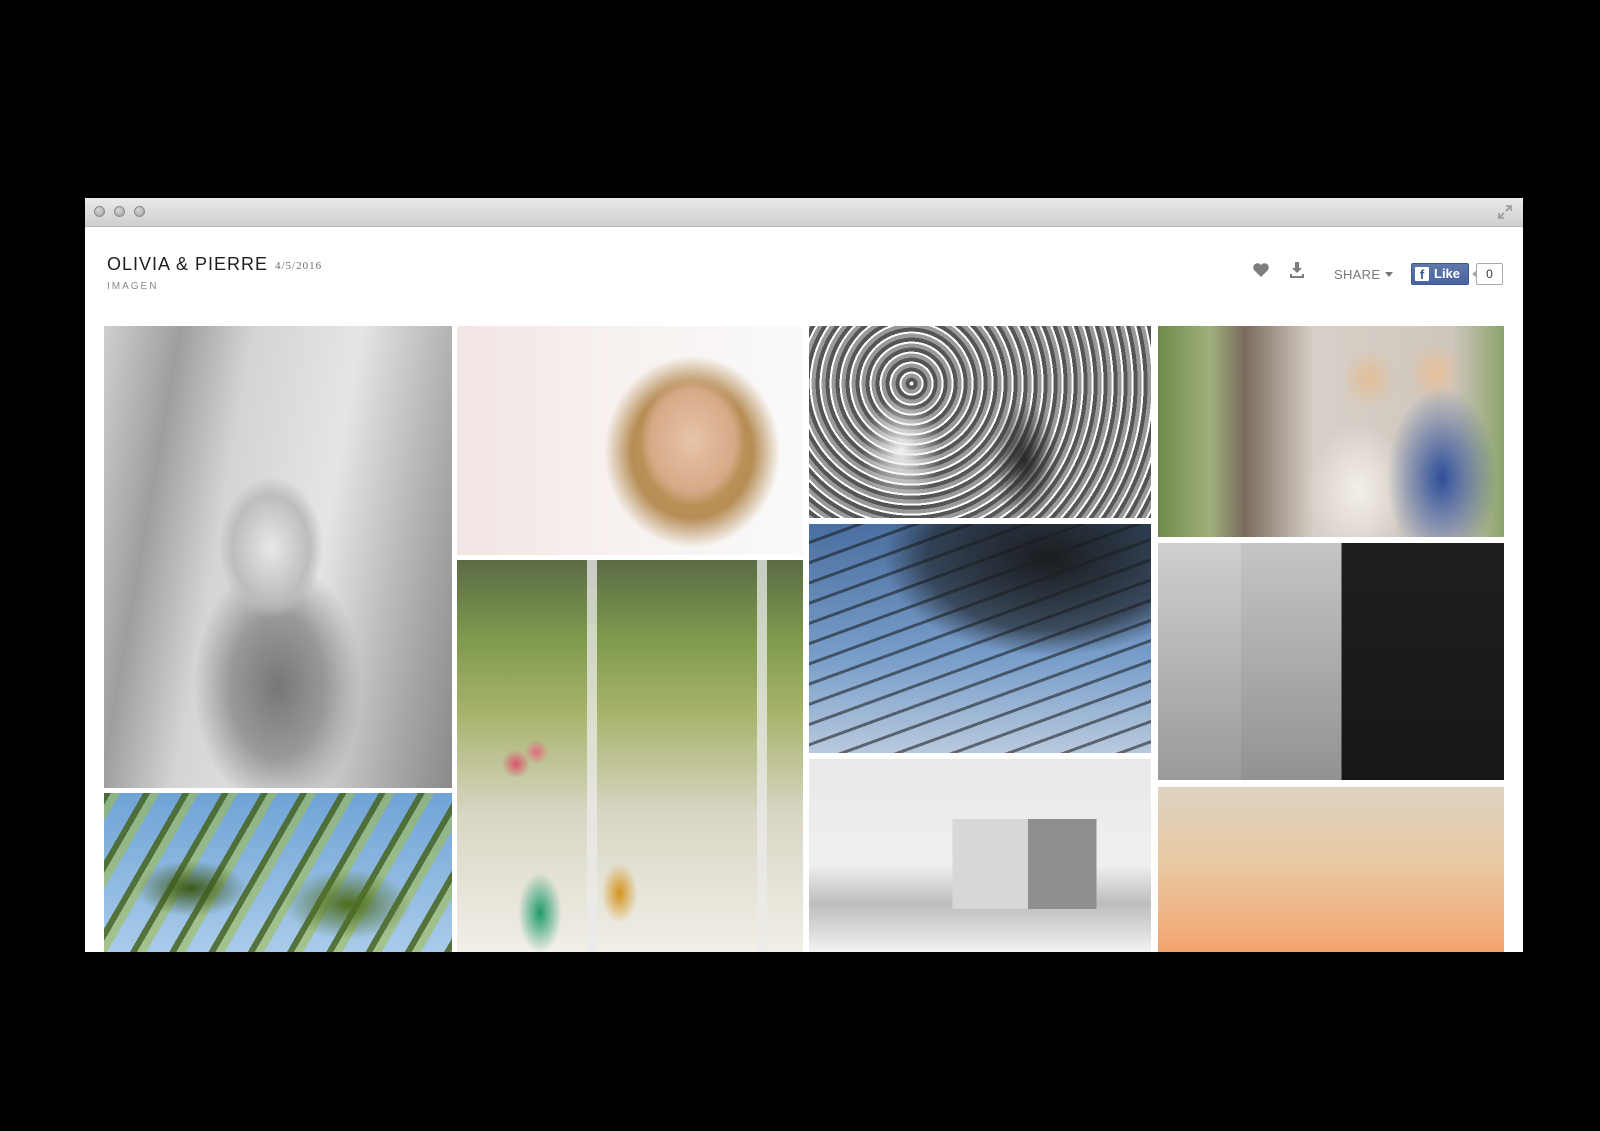 The image size is (1600, 1131). I want to click on photo-couple-portrait-color, so click(1331, 431).